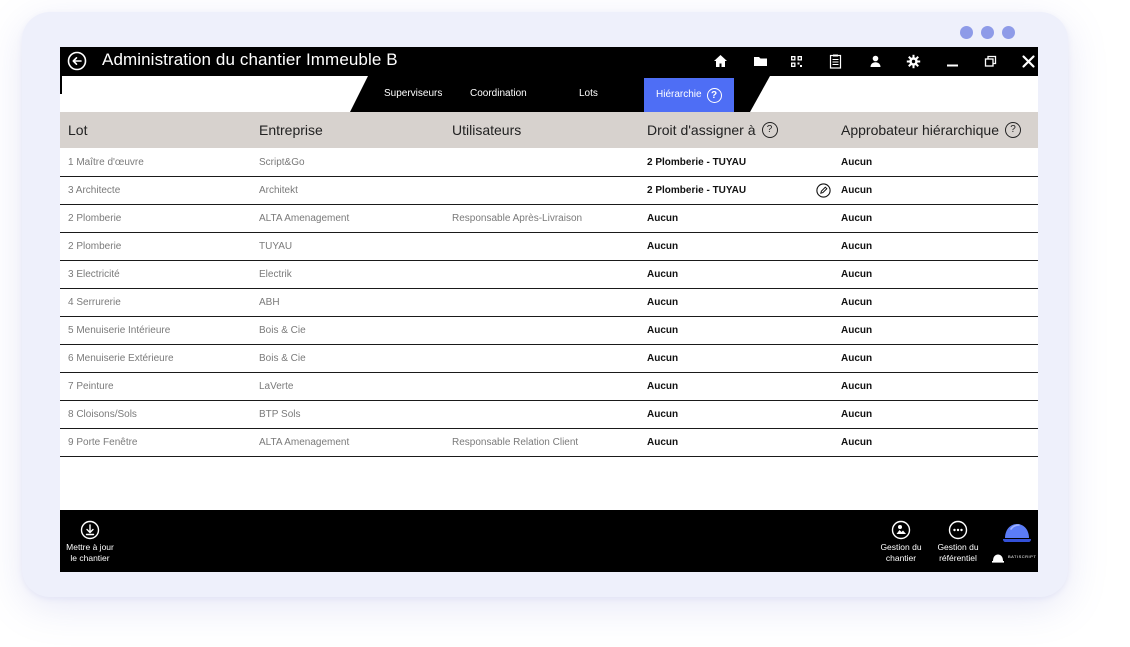 Image resolution: width=1130 pixels, height=647 pixels. I want to click on cell-entreprise: ABH, so click(269, 302).